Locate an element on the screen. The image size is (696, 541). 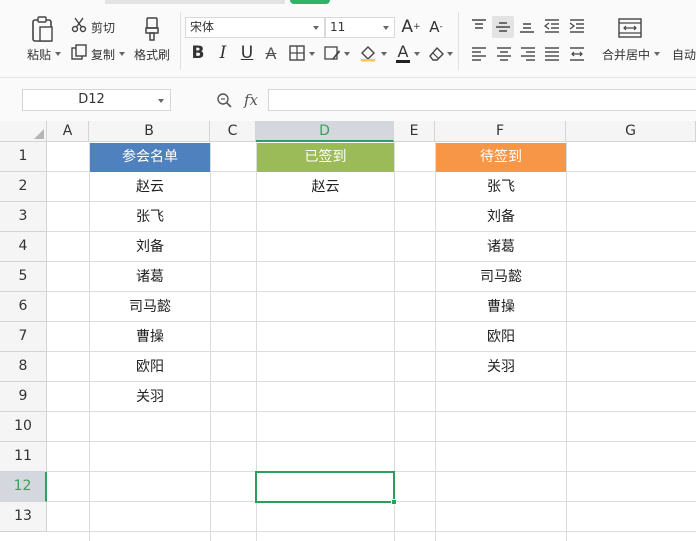
column-header-d: D is located at coordinates (325, 131).